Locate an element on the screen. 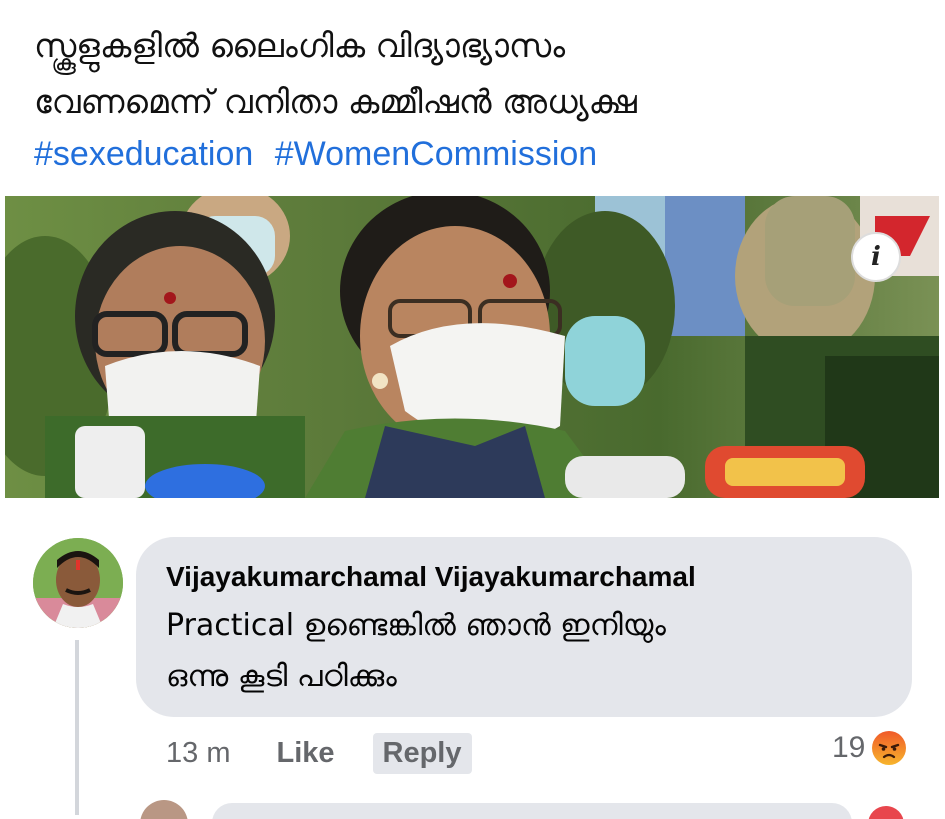 This screenshot has width=945, height=819. comment-actions: 13 m Like Reply is located at coordinates (319, 753).